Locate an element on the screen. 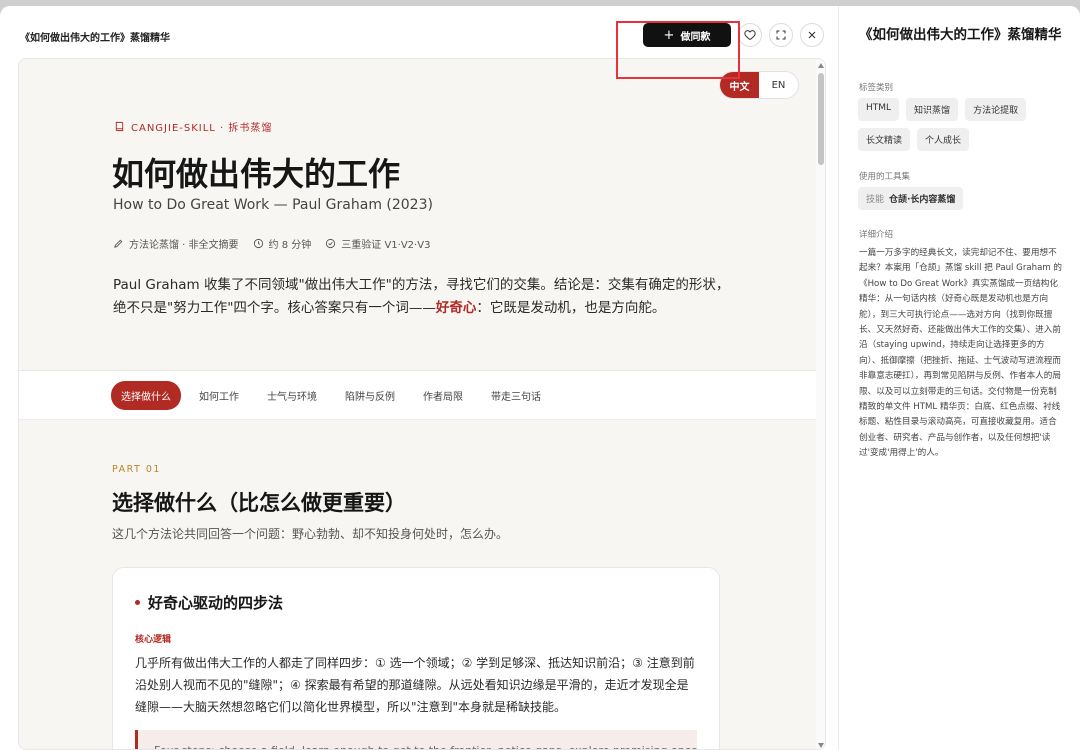  tab-takeaways: 带走三句话 is located at coordinates (516, 395).